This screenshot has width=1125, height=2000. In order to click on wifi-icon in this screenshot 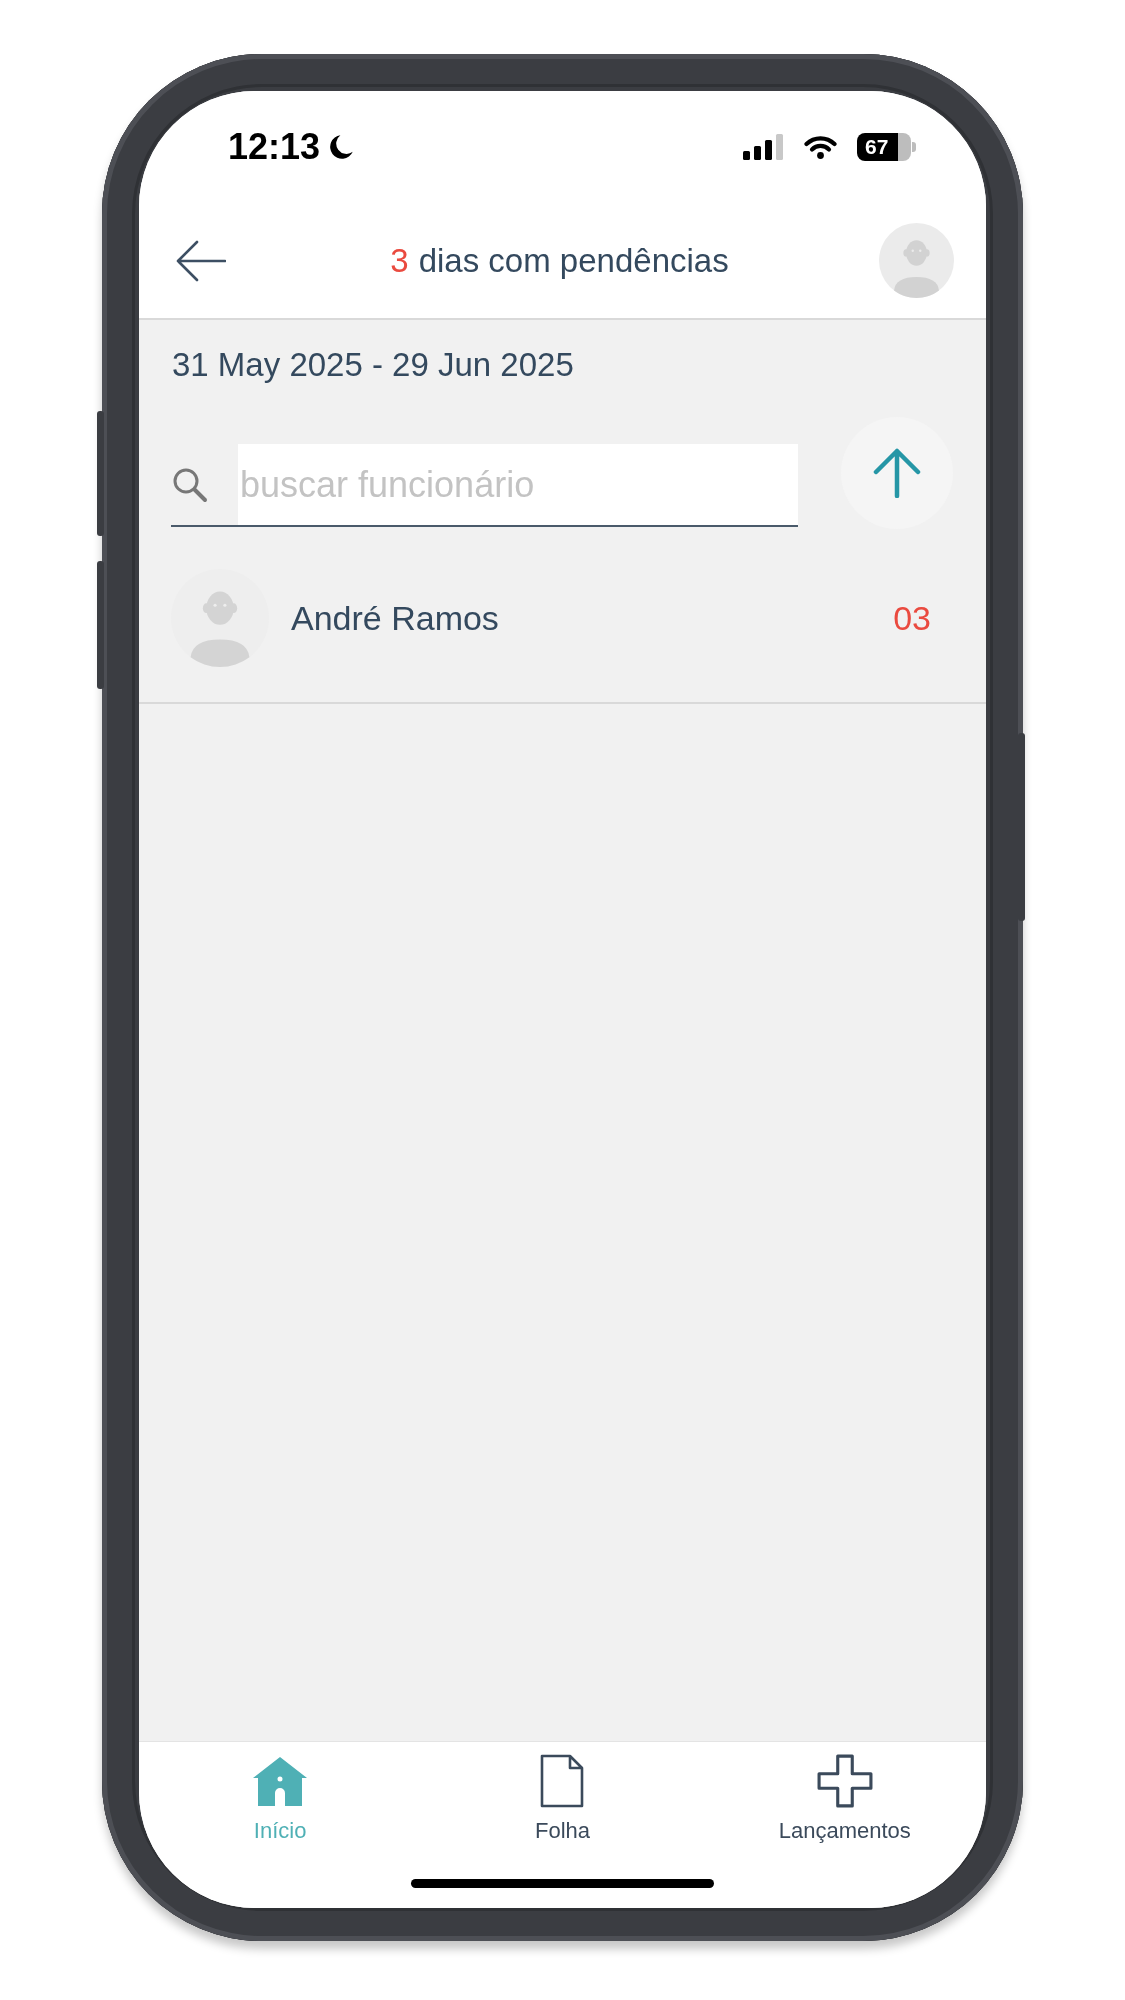, I will do `click(820, 147)`.